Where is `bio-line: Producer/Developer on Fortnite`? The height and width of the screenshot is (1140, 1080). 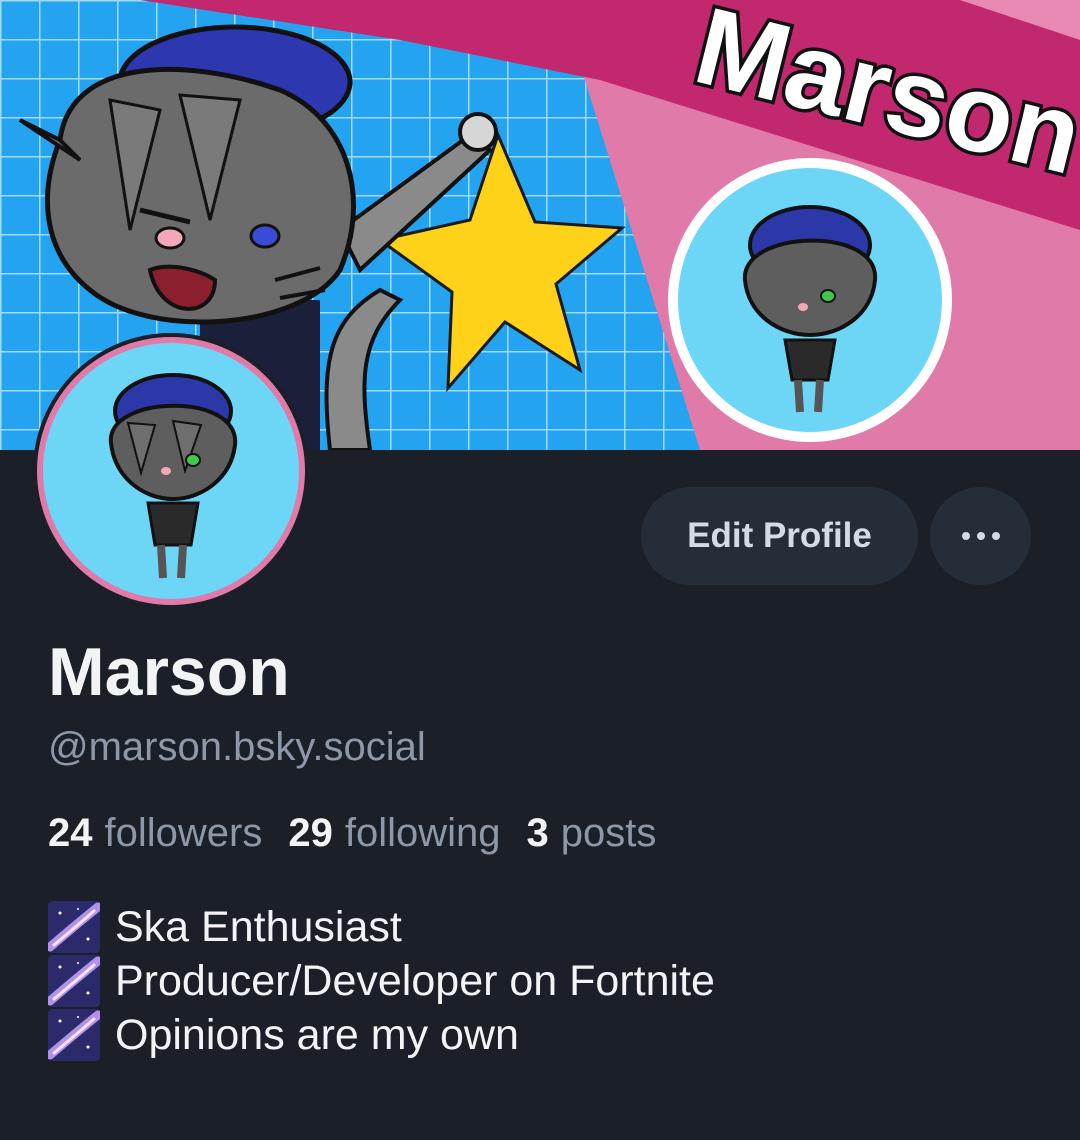 bio-line: Producer/Developer on Fortnite is located at coordinates (381, 981).